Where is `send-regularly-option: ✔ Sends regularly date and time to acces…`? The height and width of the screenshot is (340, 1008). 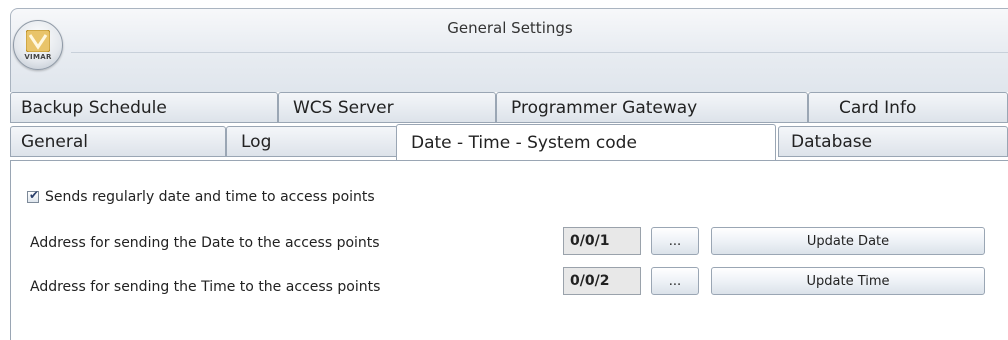
send-regularly-option: ✔ Sends regularly date and time to acces… is located at coordinates (201, 197).